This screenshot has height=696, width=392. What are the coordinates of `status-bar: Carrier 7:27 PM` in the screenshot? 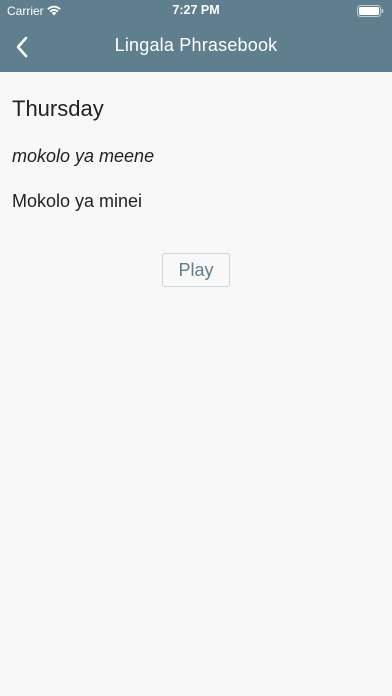 It's located at (196, 11).